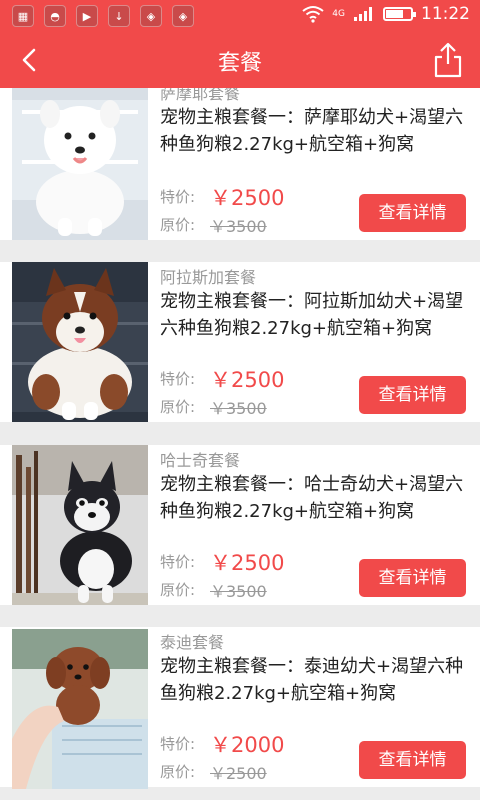 This screenshot has height=800, width=480. Describe the element at coordinates (313, 14) in the screenshot. I see `wifi-icon` at that location.